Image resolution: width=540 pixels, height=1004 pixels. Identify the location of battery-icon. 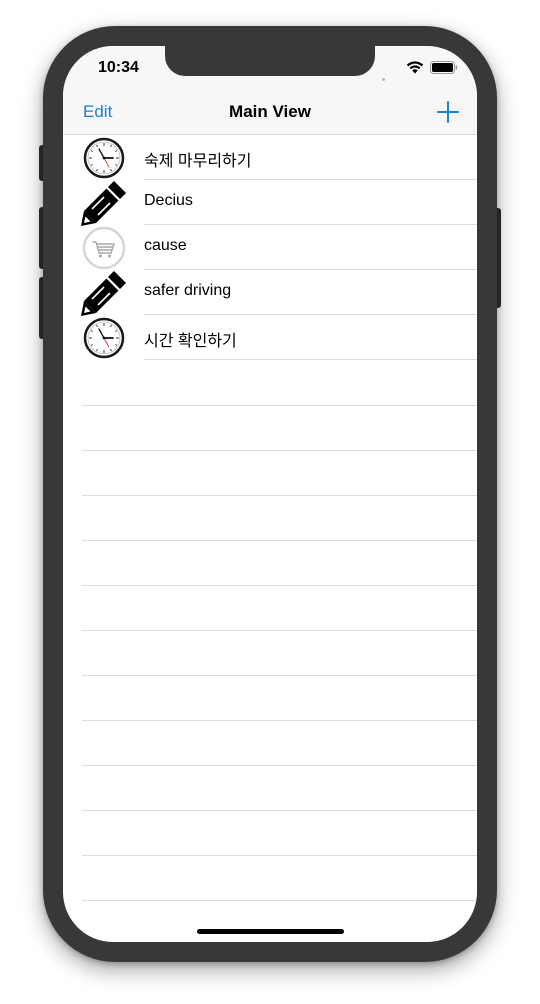
(444, 67).